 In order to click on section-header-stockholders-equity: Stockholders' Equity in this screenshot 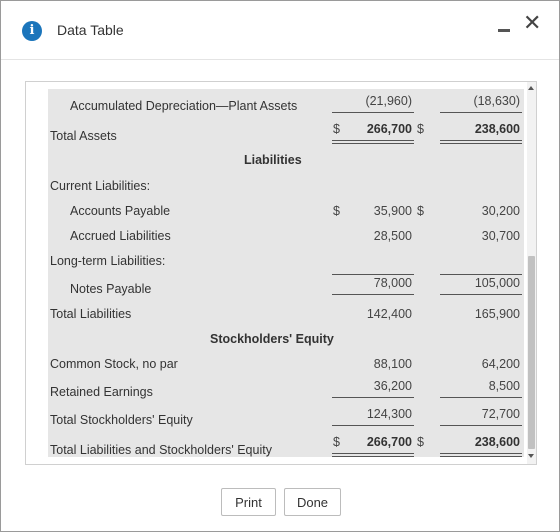, I will do `click(272, 339)`.